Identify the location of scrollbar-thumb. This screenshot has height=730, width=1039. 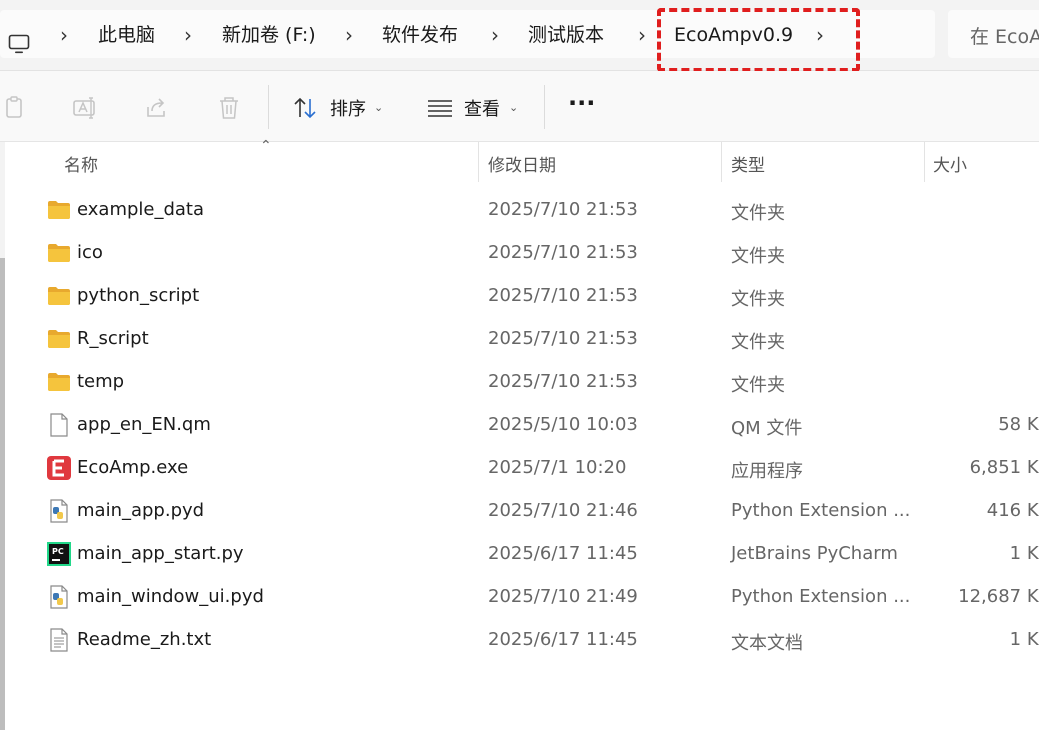
(2, 494).